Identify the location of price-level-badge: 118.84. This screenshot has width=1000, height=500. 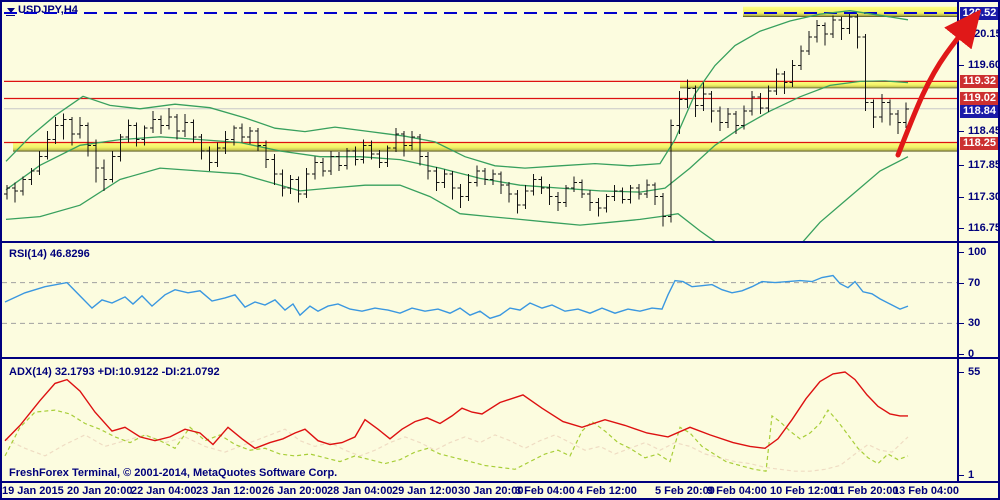
(979, 111).